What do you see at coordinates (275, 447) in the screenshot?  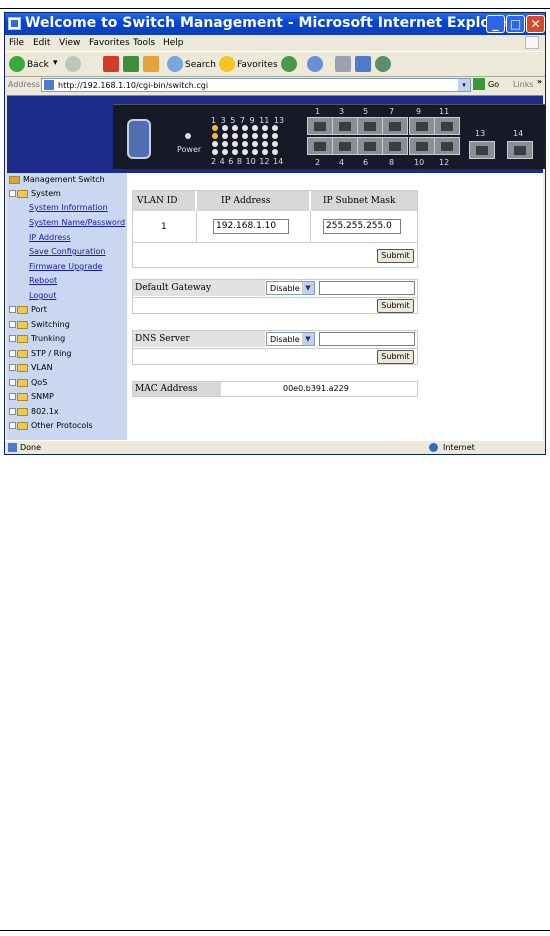 I see `status-bar: Done Internet` at bounding box center [275, 447].